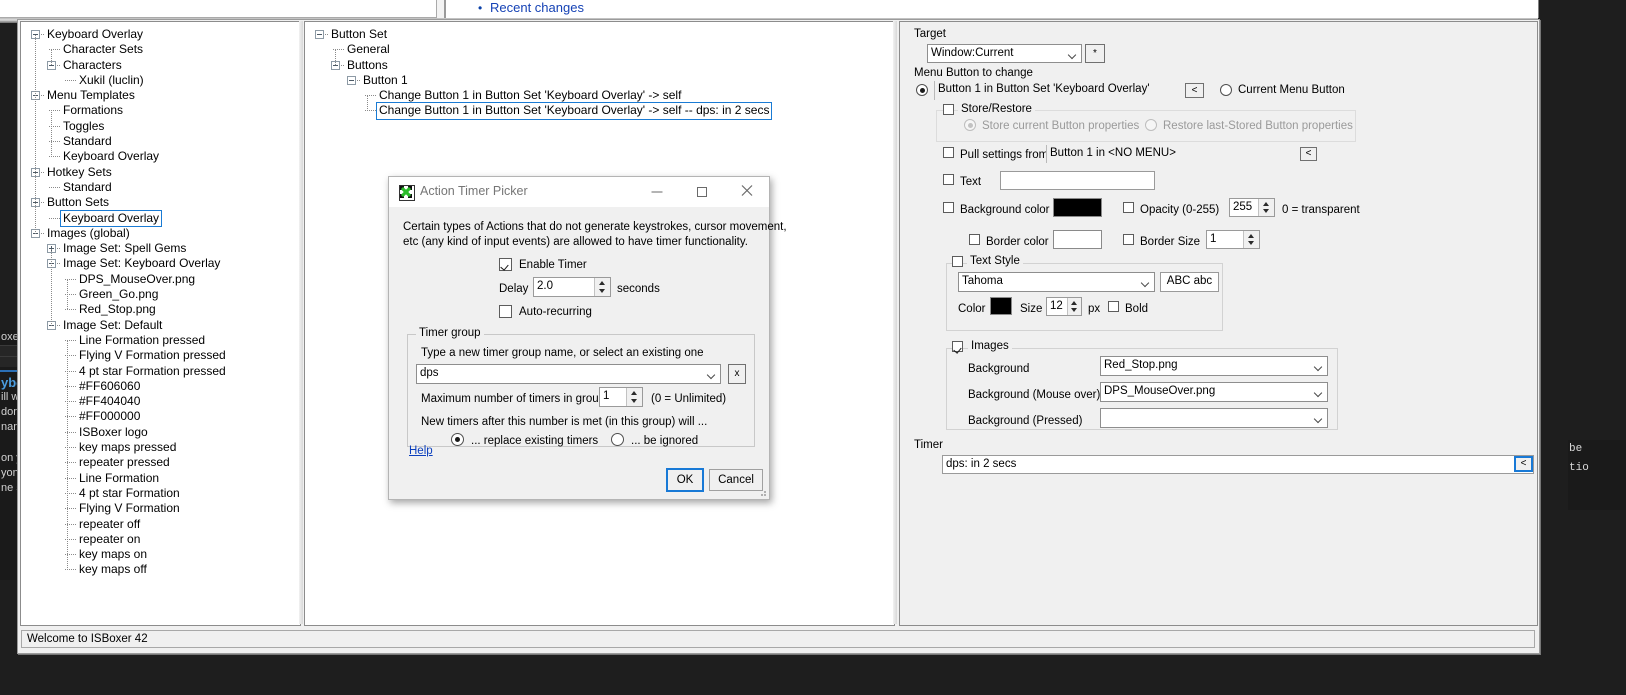 The height and width of the screenshot is (695, 1626). I want to click on pull-settings-field: Button 1 in <NO MENU>, so click(1182, 154).